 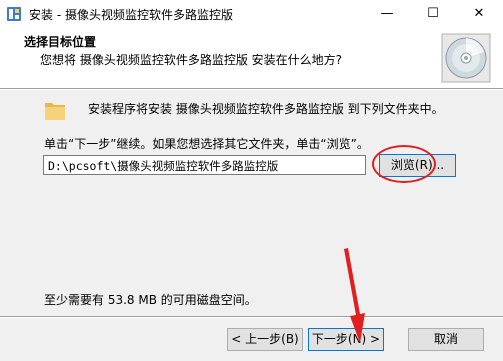 I want to click on install-path-input: D:\pcsoft\摄像头视频监控软件多路监控版, so click(x=204, y=165).